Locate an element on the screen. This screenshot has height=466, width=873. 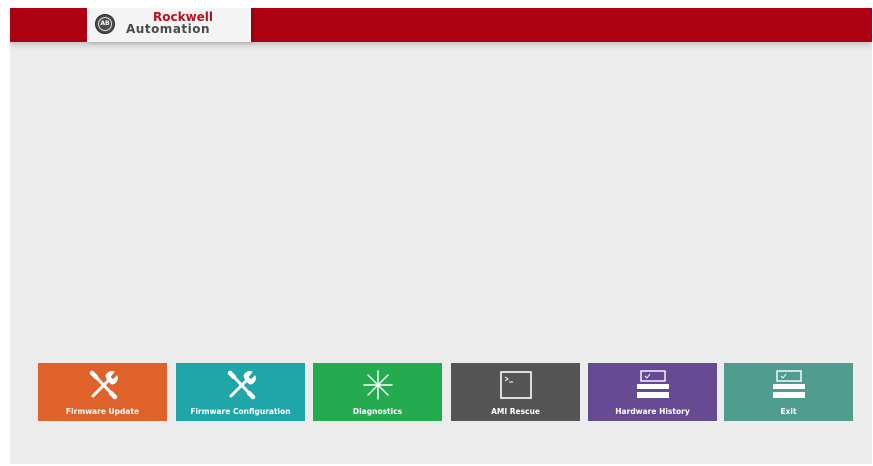
header-bar: AB Rockwell Automation is located at coordinates (441, 25).